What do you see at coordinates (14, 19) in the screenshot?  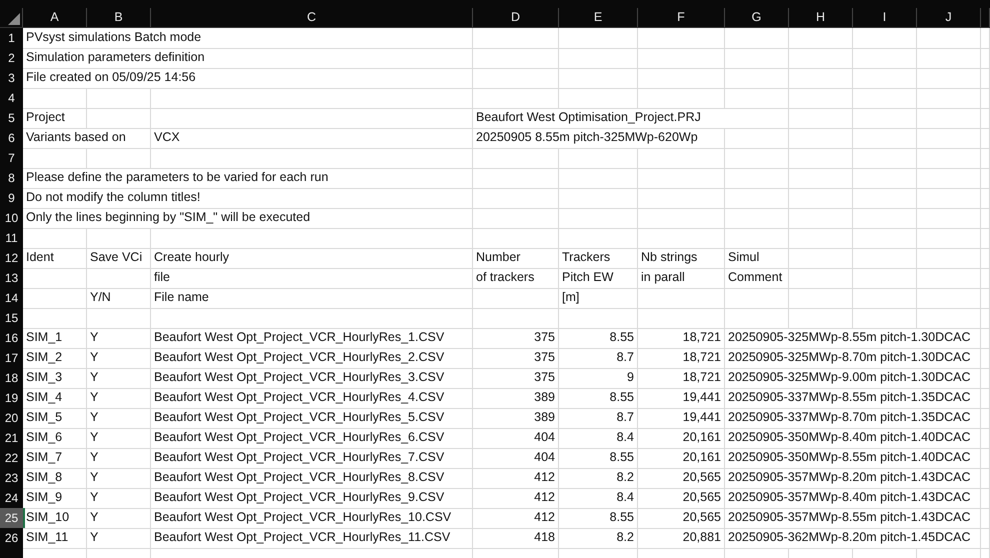 I see `select-all-icon` at bounding box center [14, 19].